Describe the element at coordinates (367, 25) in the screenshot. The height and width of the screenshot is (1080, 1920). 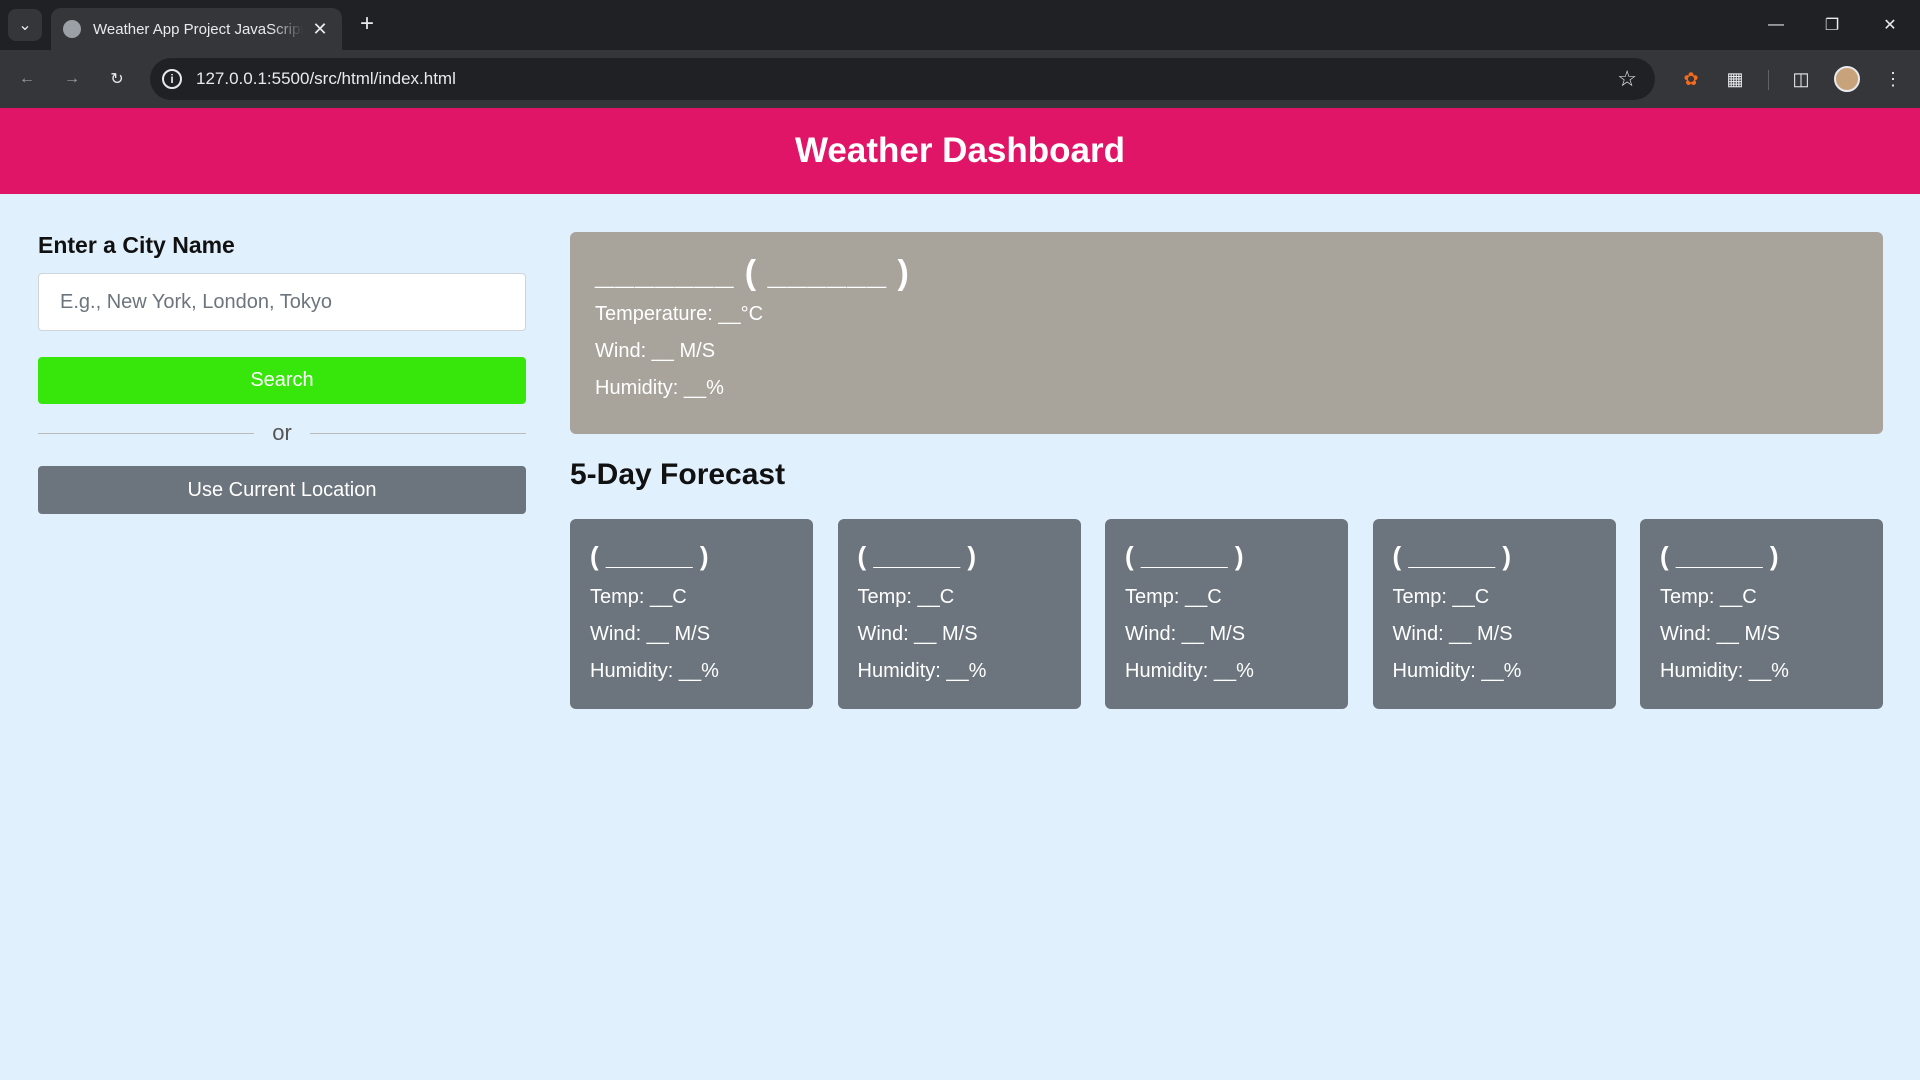
I see `new-tab-button: +` at that location.